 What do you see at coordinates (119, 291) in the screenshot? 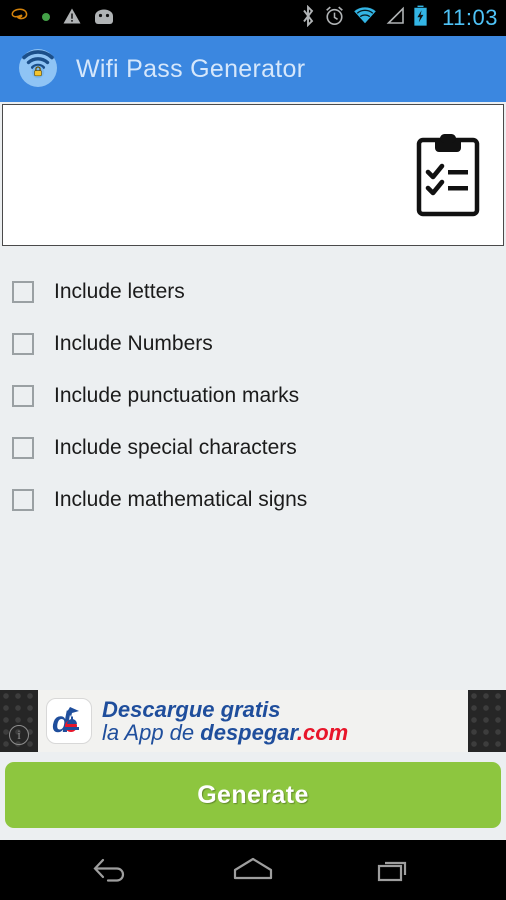
I see `checkbox-label: Include letters` at bounding box center [119, 291].